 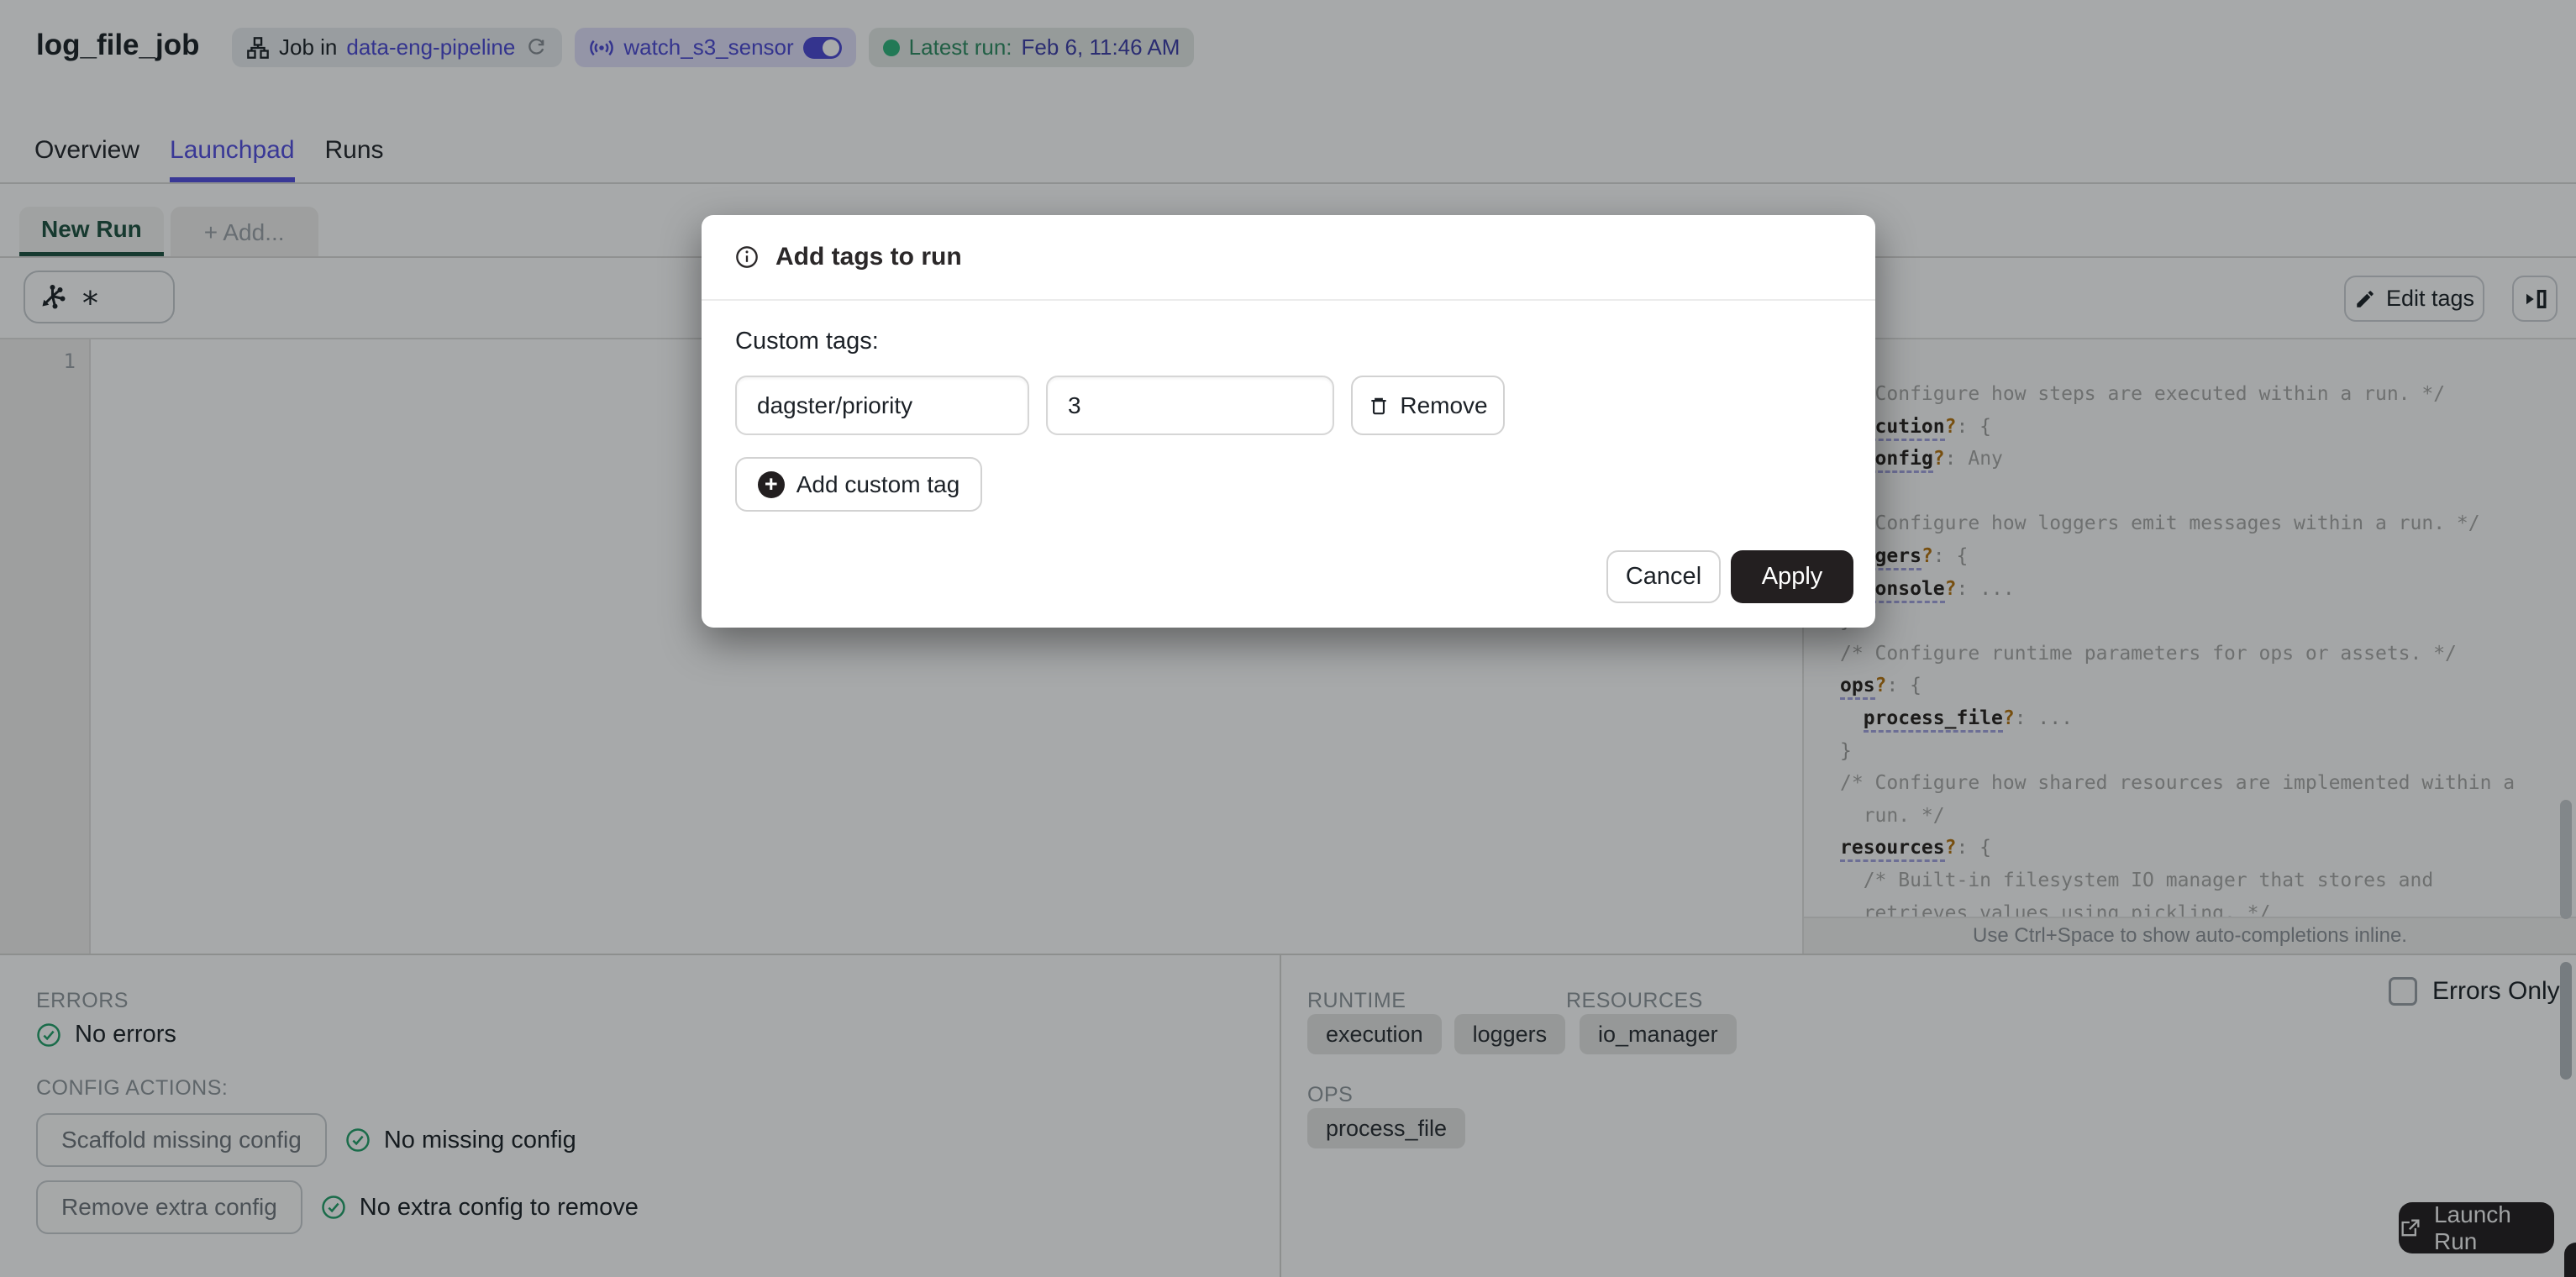 What do you see at coordinates (1379, 406) in the screenshot?
I see `trash-icon` at bounding box center [1379, 406].